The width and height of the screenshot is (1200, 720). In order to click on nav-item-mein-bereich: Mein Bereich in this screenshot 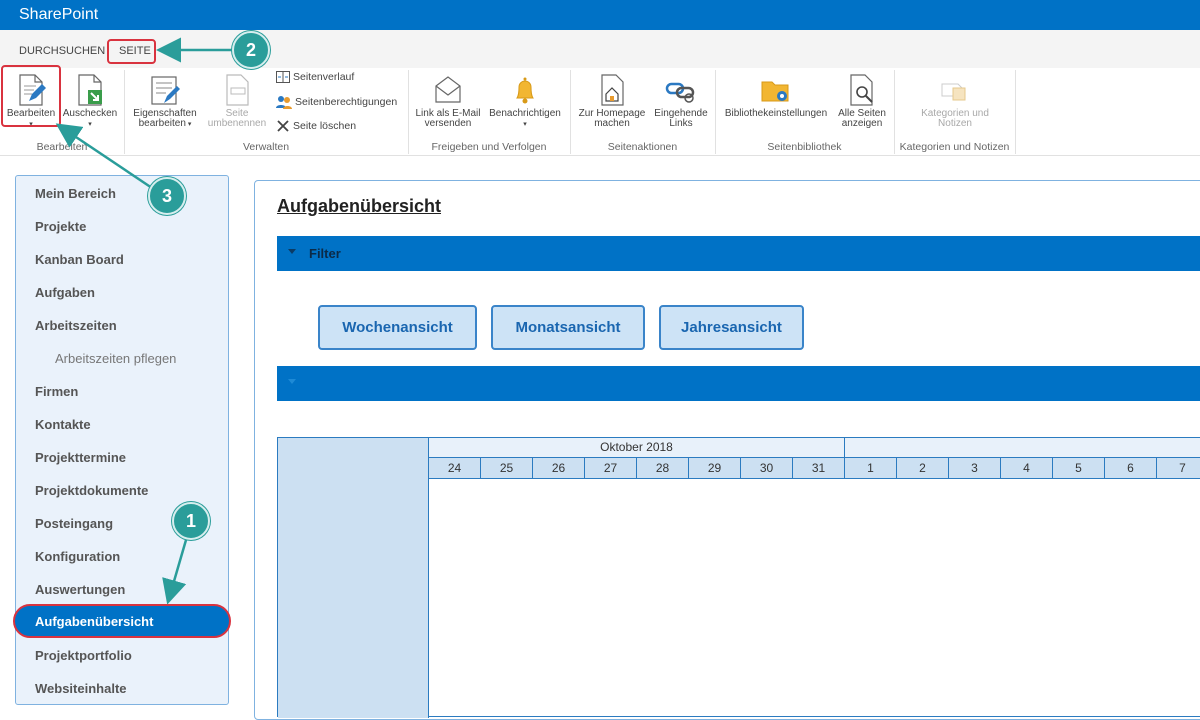, I will do `click(75, 193)`.